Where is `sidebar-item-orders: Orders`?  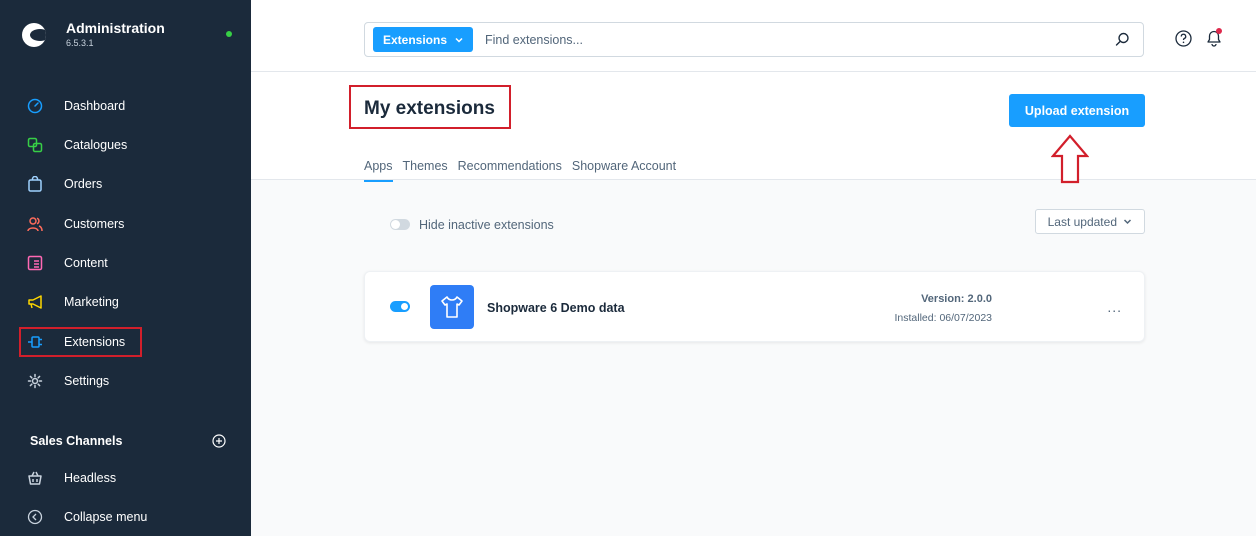 sidebar-item-orders: Orders is located at coordinates (64, 184).